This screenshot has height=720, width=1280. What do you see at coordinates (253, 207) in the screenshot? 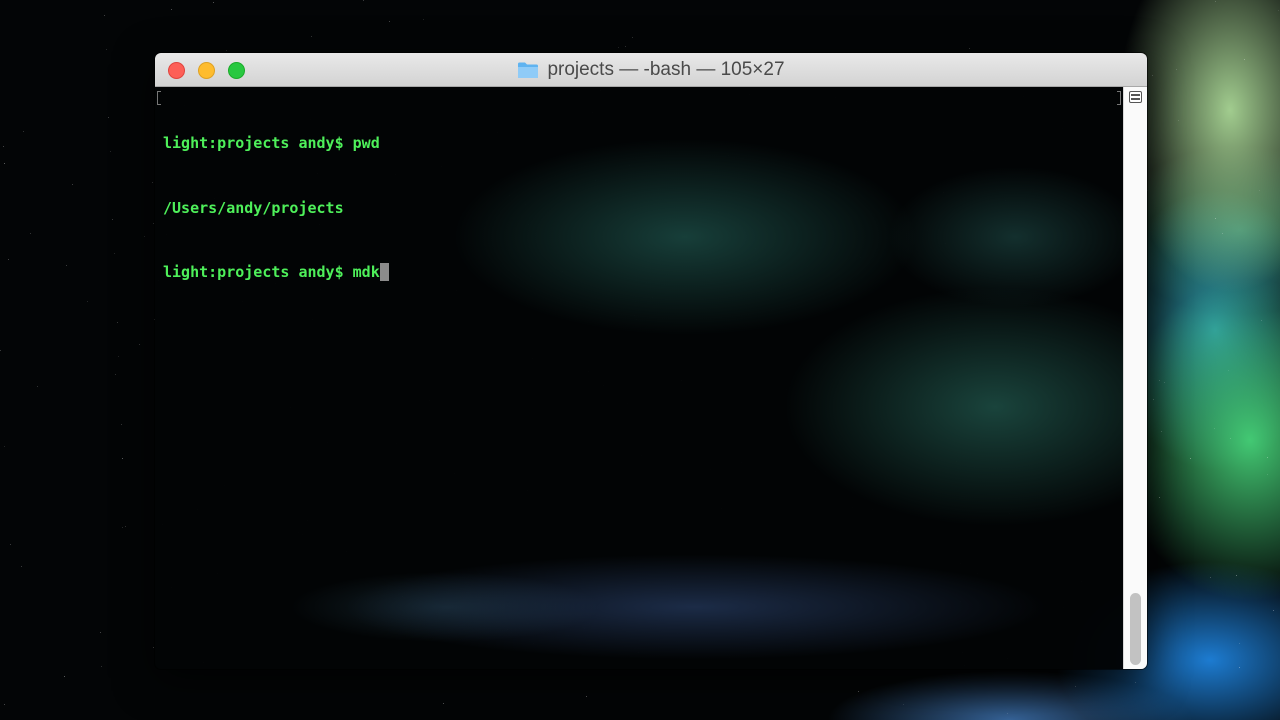
I see `terminal-line: /Users/andy/projects` at bounding box center [253, 207].